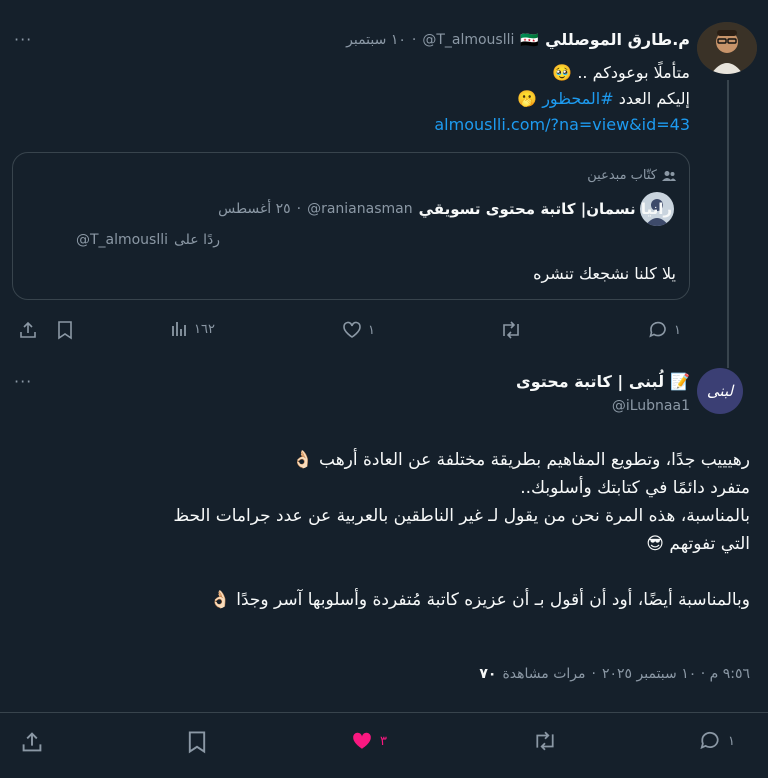 The height and width of the screenshot is (778, 768). I want to click on author-handle: @iLubnaa1, so click(651, 406).